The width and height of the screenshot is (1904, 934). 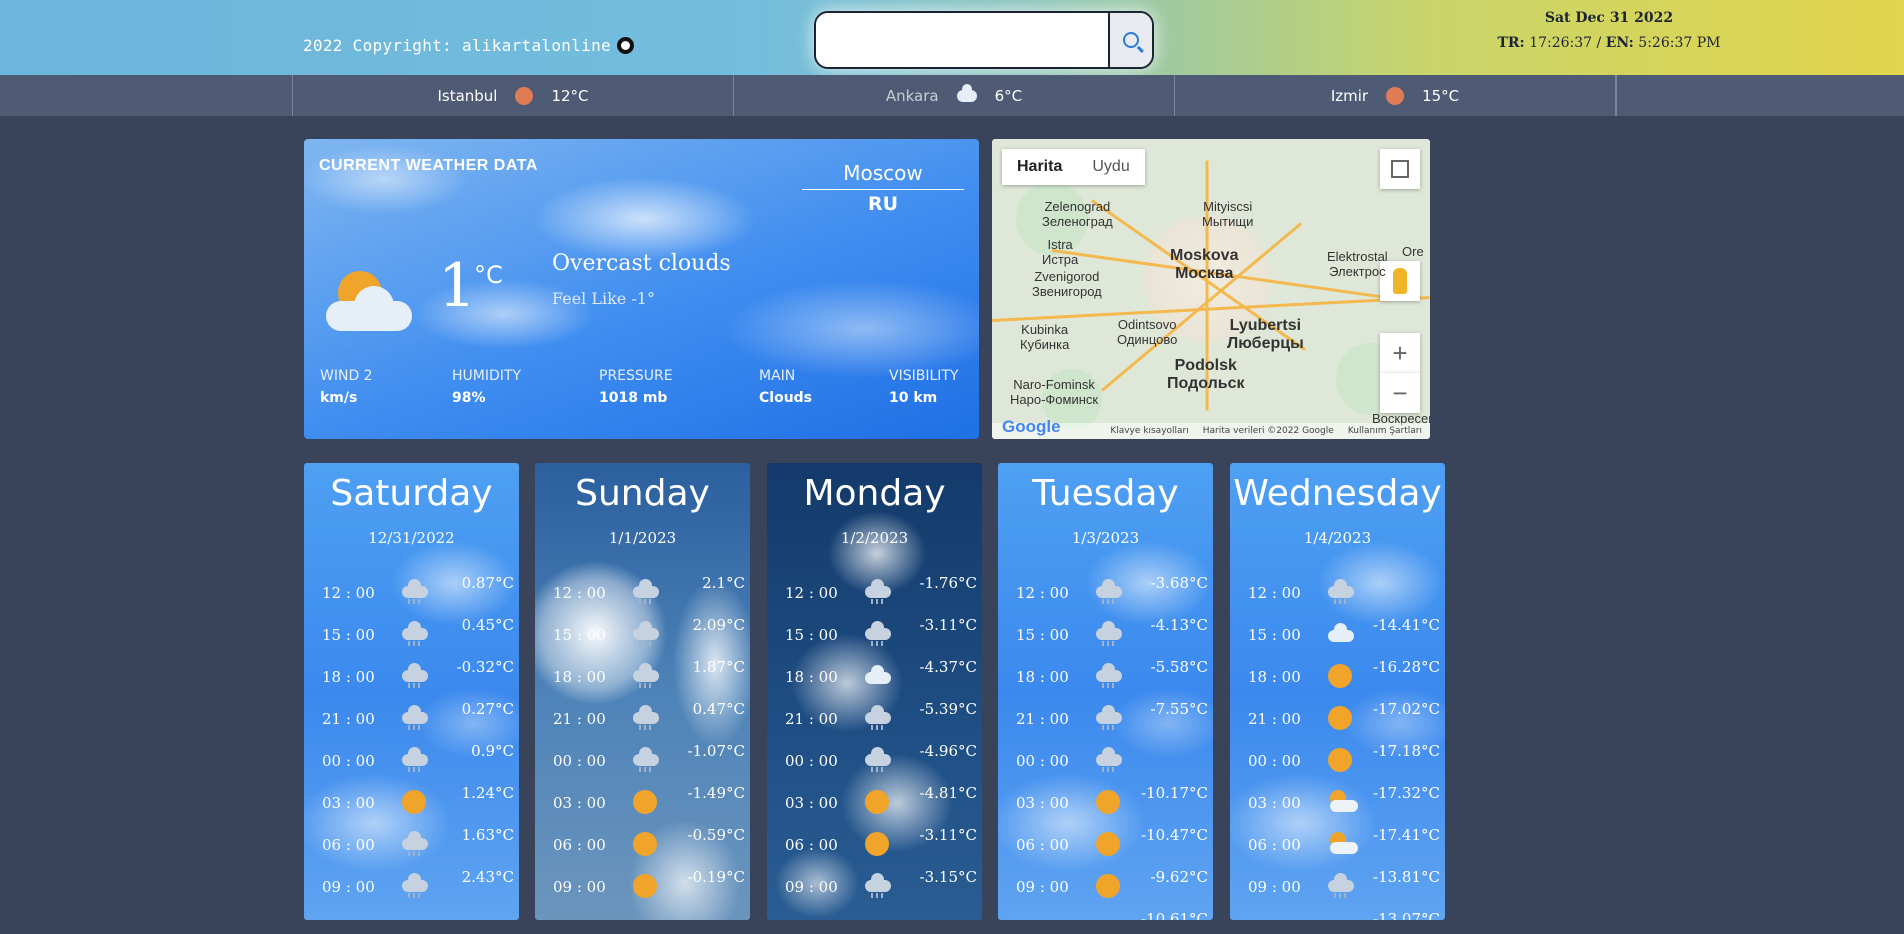 I want to click on clock-date: Sat Dec 31 2022, so click(x=1609, y=18).